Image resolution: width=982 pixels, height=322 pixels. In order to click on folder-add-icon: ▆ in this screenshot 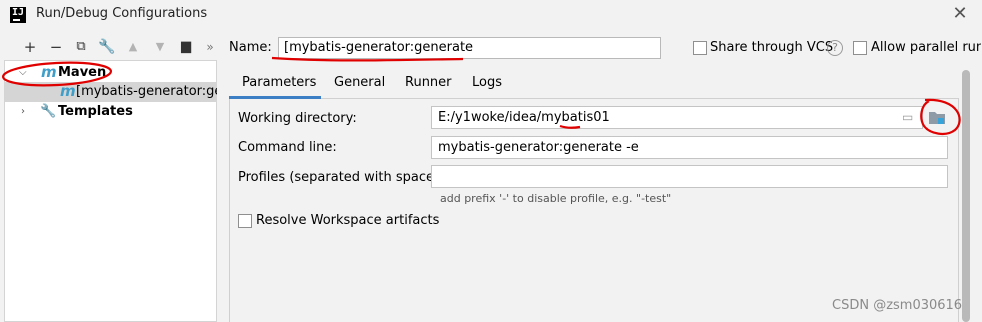, I will do `click(186, 47)`.